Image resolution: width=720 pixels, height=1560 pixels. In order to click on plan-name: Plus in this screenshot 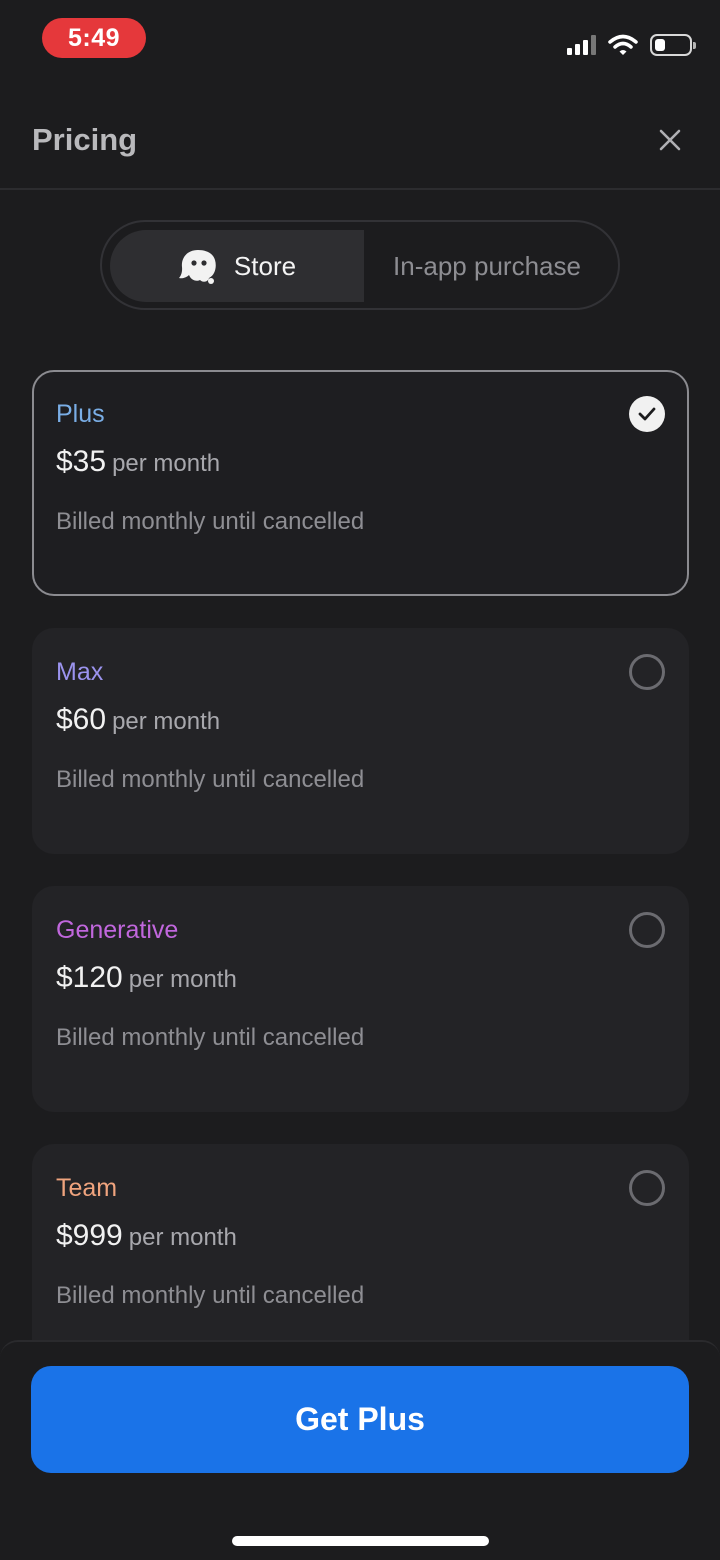, I will do `click(80, 414)`.